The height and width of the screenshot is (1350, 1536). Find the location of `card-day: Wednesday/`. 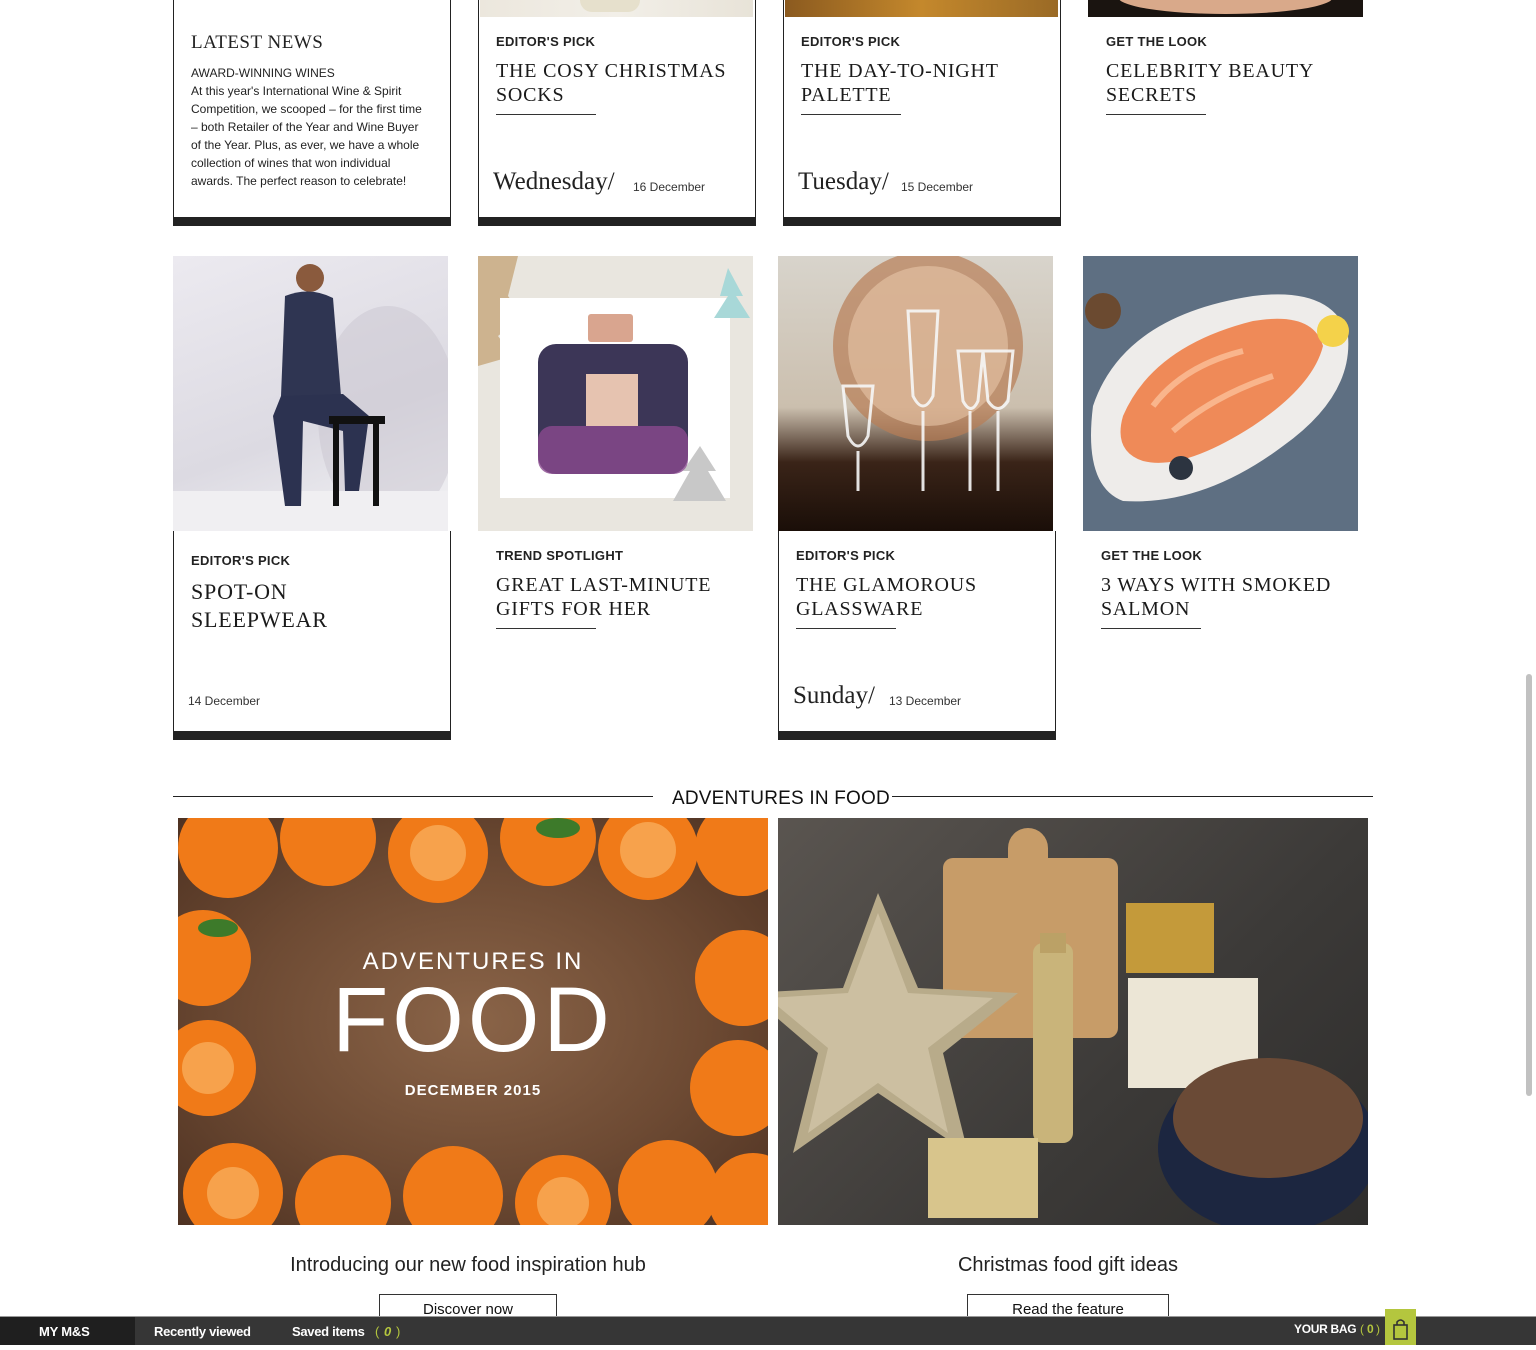

card-day: Wednesday/ is located at coordinates (554, 181).